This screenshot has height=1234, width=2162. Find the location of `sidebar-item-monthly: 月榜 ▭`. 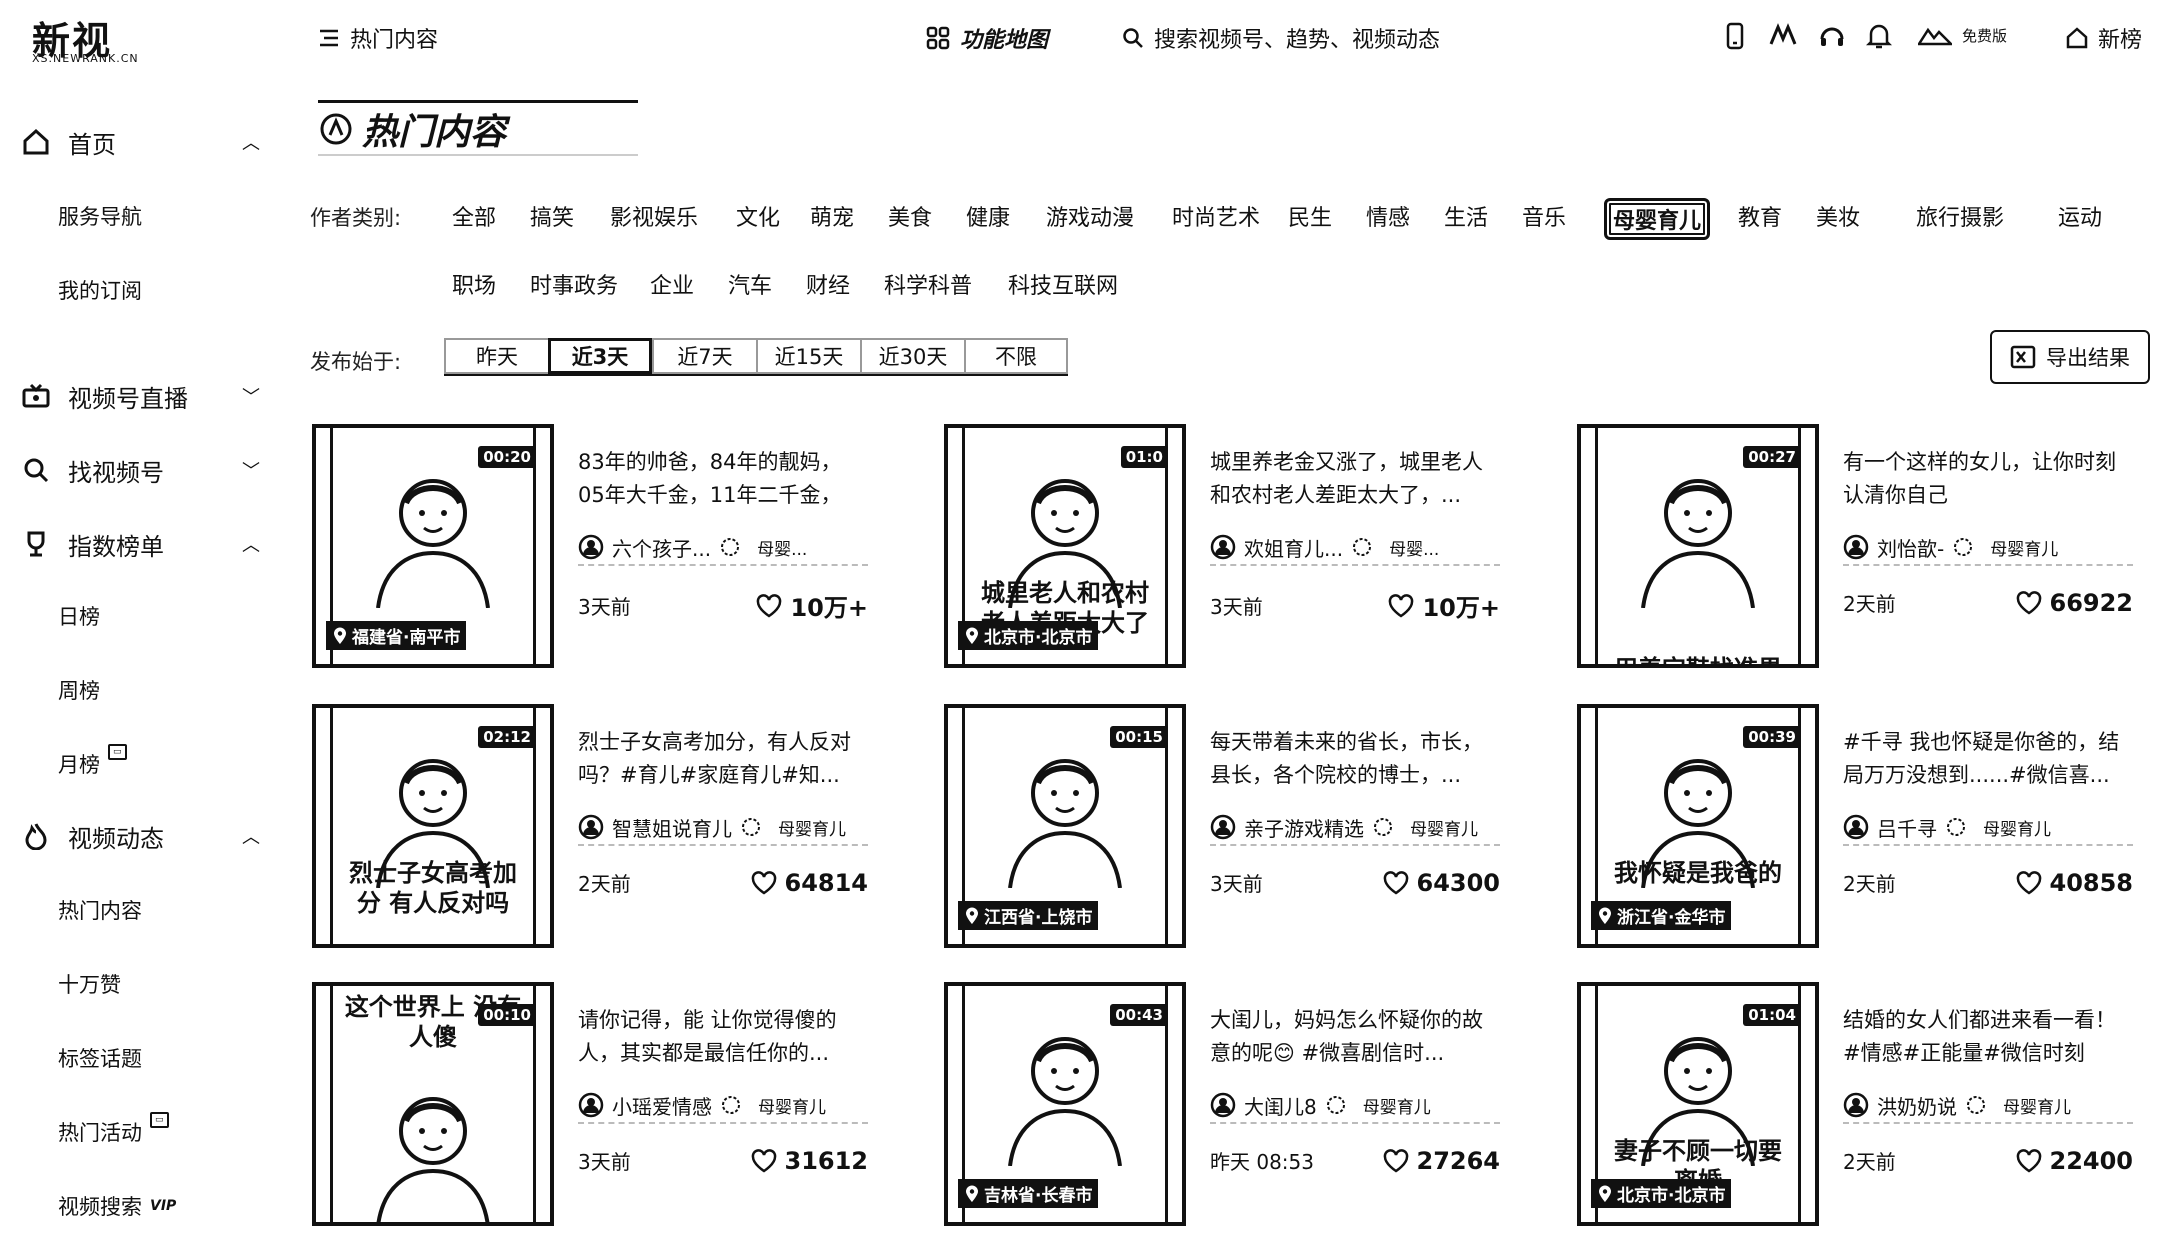

sidebar-item-monthly: 月榜 ▭ is located at coordinates (92, 763).